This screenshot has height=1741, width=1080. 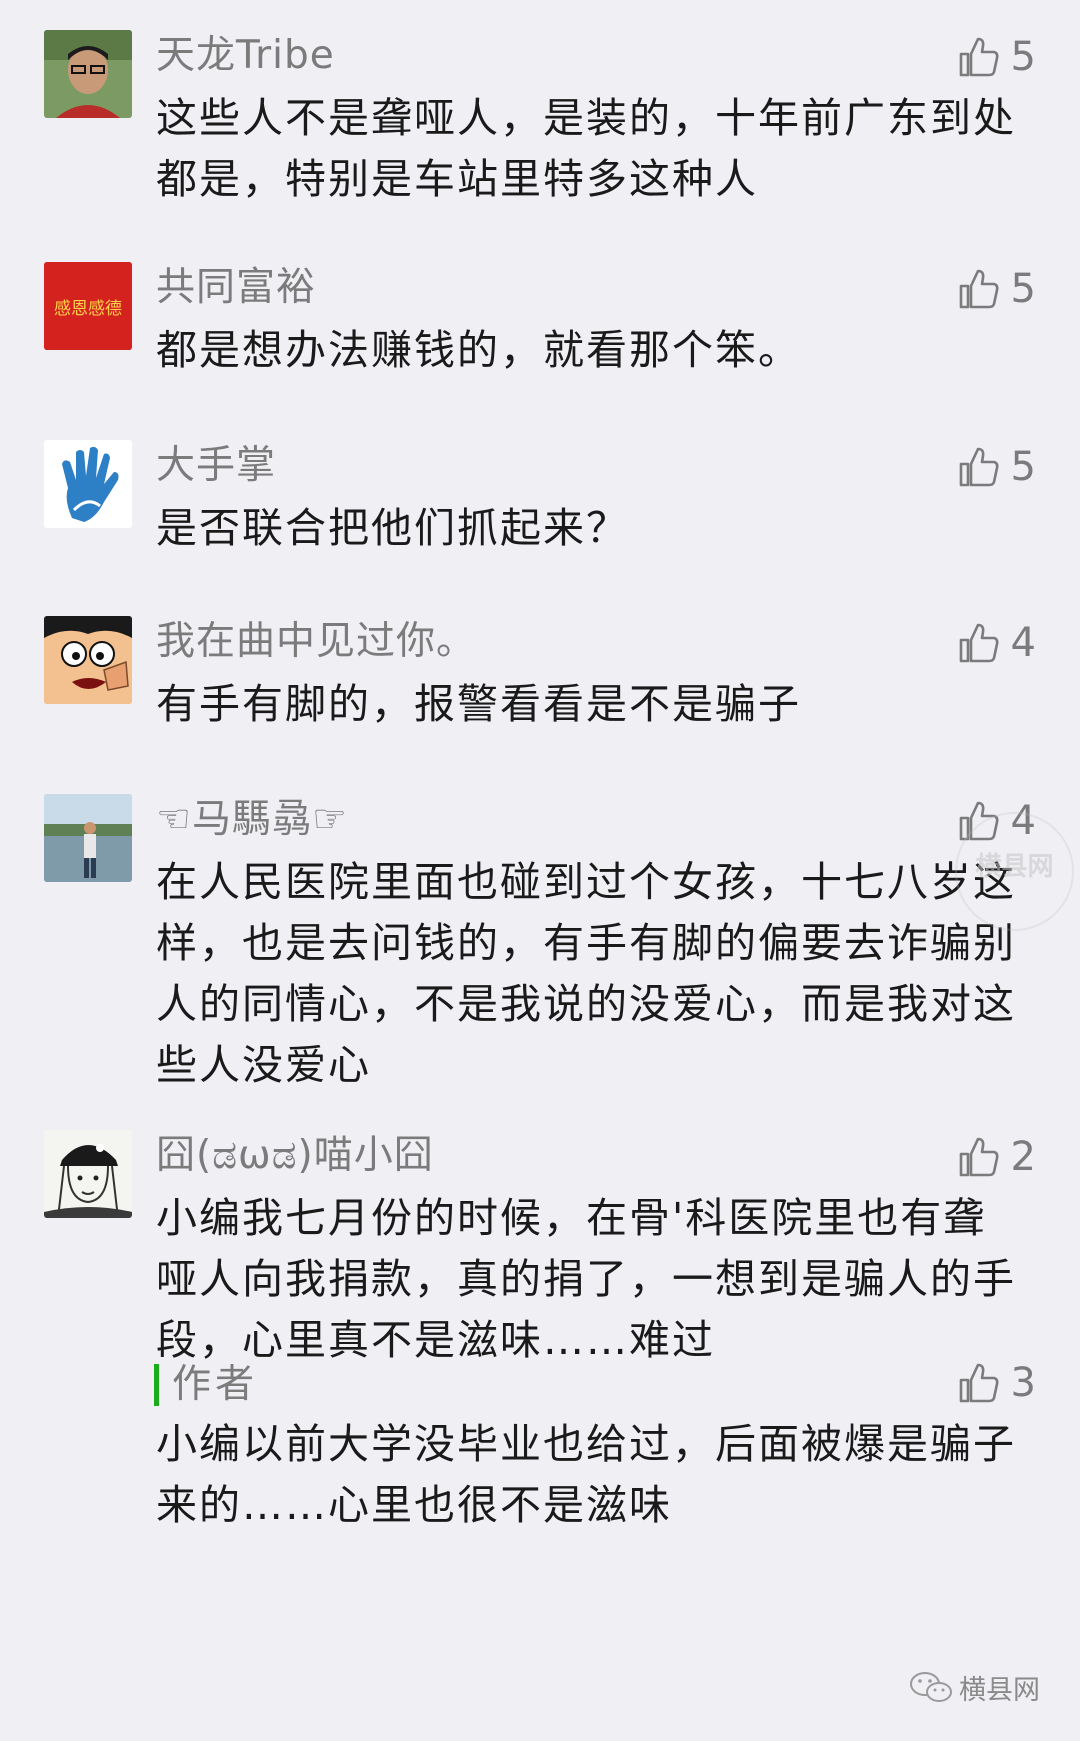 I want to click on wechat-icon, so click(x=931, y=1686).